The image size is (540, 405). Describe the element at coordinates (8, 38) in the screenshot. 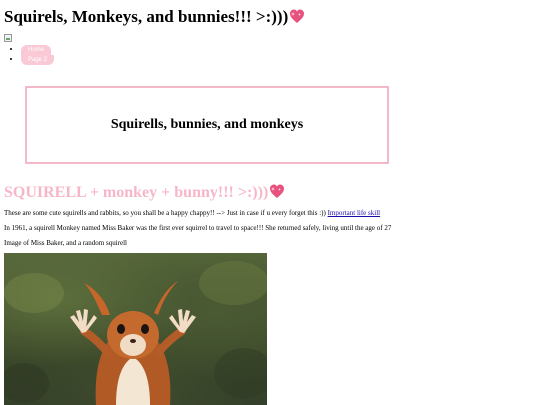

I see `broken-image-icon` at that location.